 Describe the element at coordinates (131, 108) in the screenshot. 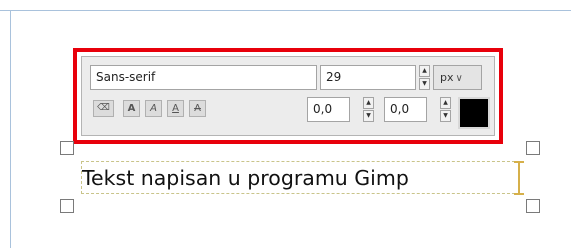

I see `bold-icon: A` at that location.